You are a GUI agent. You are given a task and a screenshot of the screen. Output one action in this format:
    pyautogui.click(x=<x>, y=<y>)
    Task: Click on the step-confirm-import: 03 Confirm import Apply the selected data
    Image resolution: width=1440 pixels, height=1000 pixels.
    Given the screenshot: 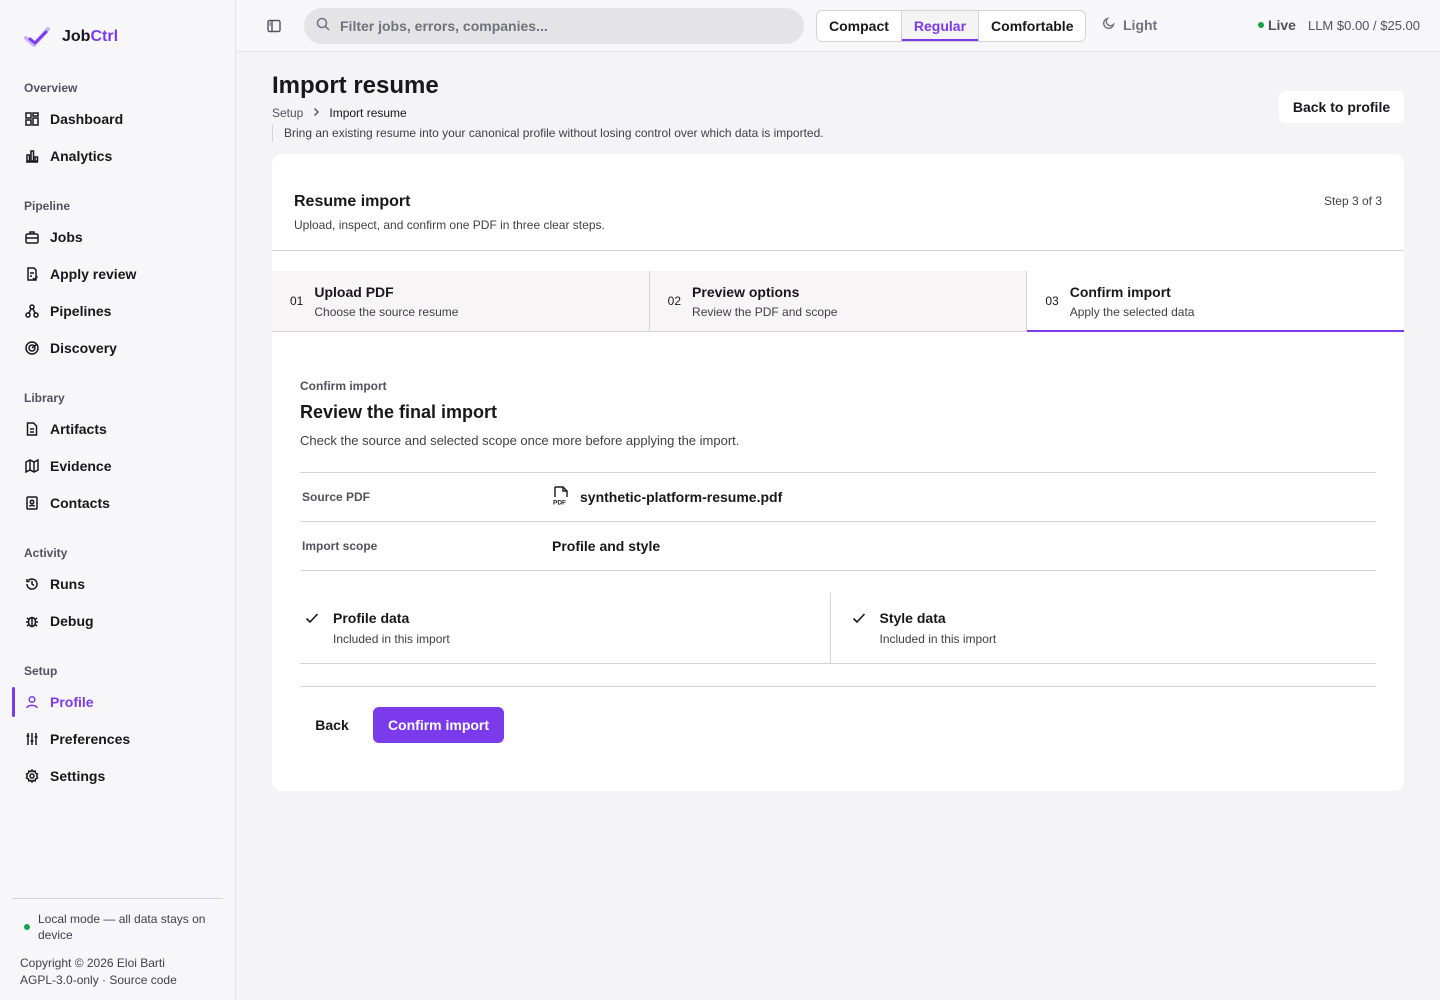 What is the action you would take?
    pyautogui.click(x=1216, y=301)
    